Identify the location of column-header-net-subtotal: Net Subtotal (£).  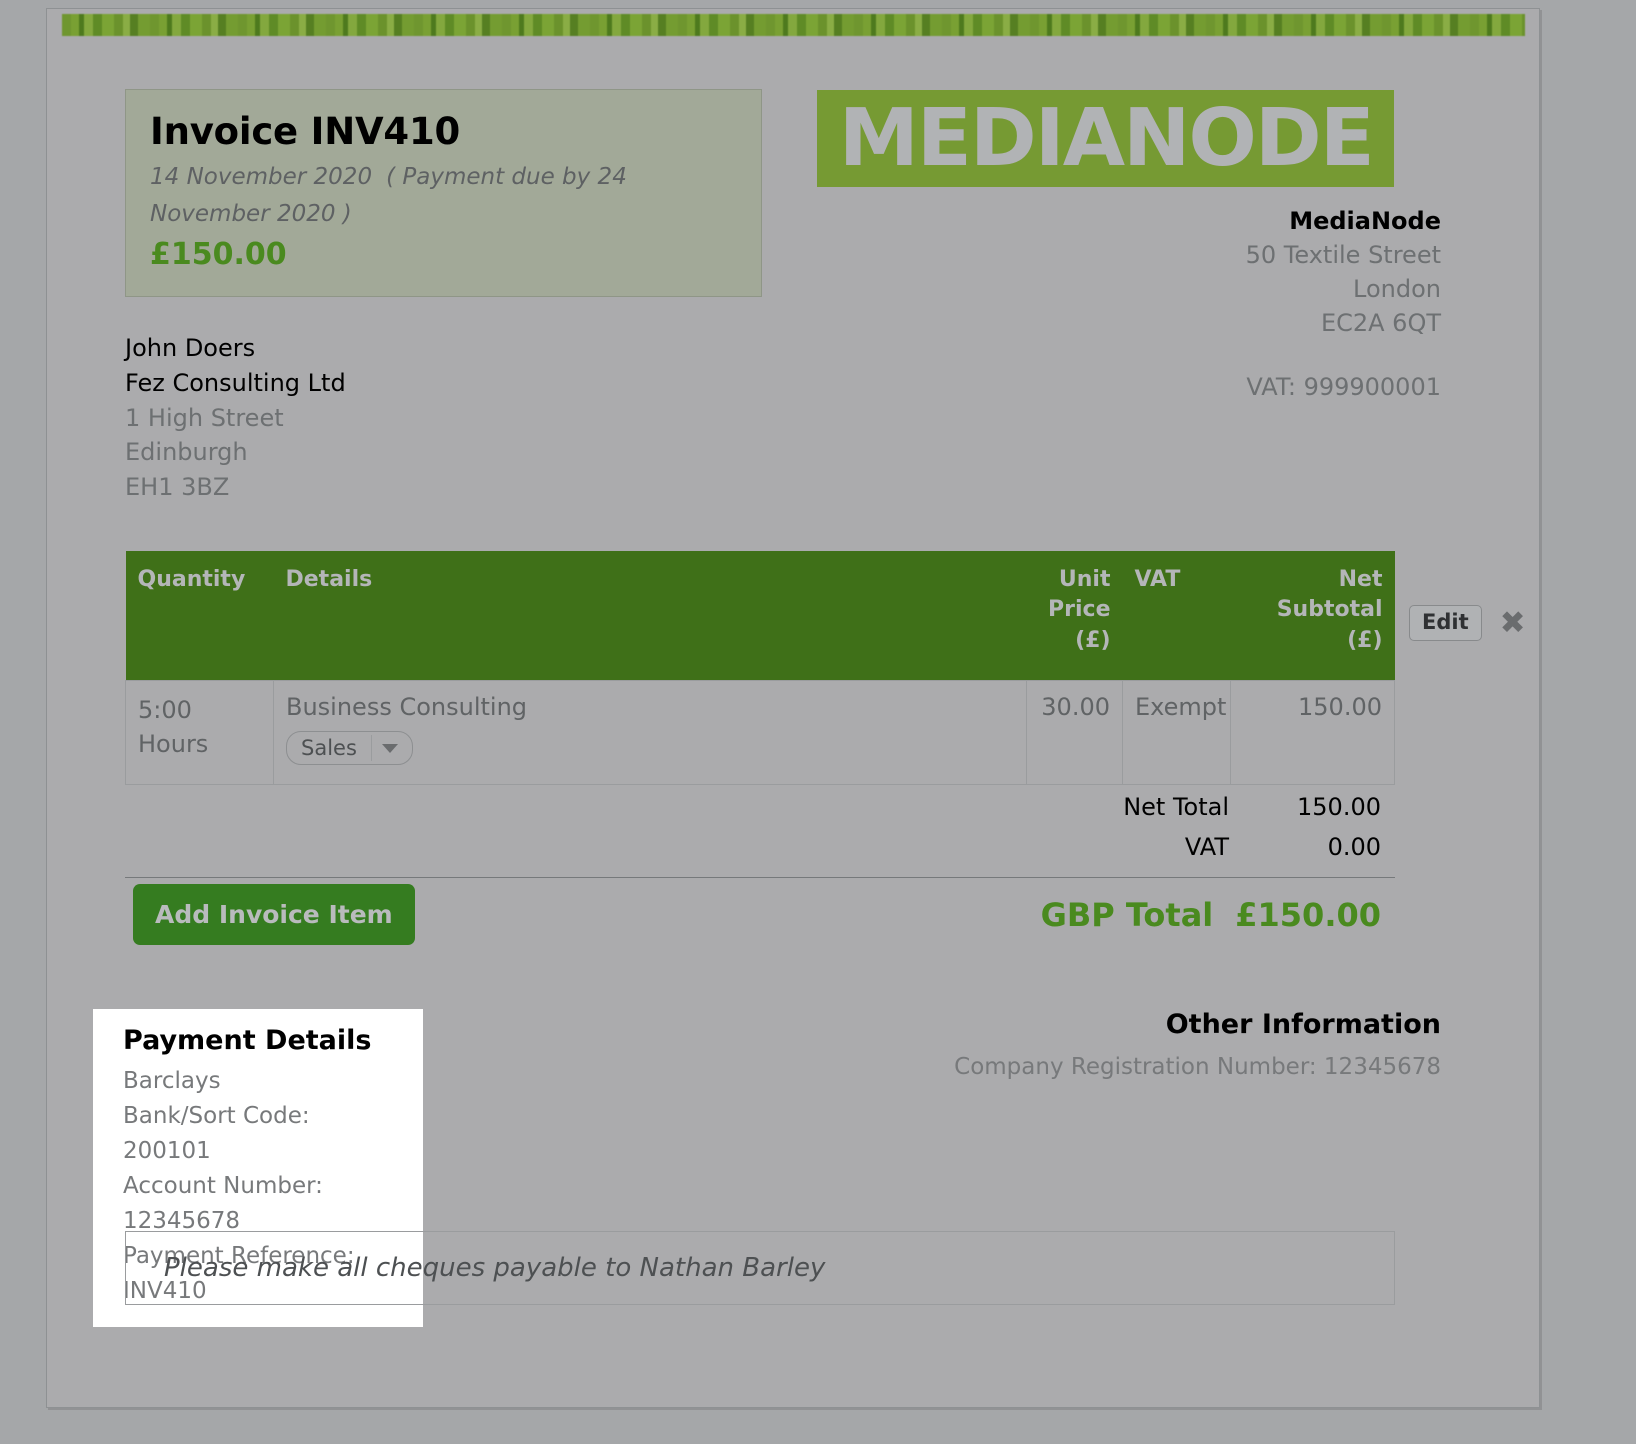
(1312, 616).